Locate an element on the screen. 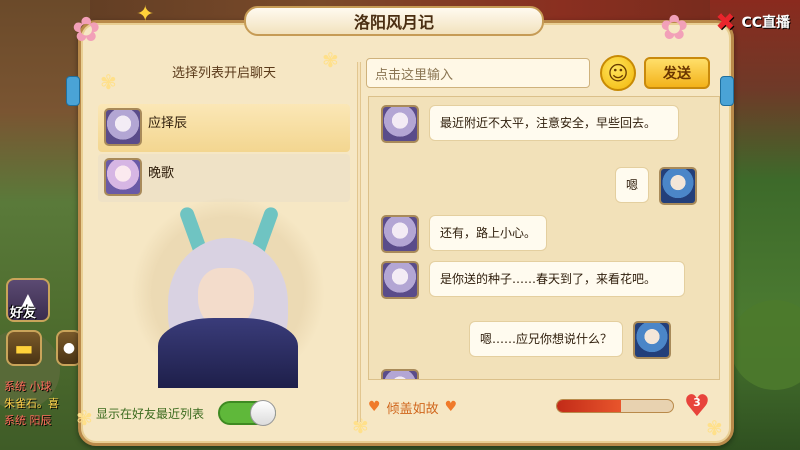  flower-decoration-icon: ✾ is located at coordinates (84, 418).